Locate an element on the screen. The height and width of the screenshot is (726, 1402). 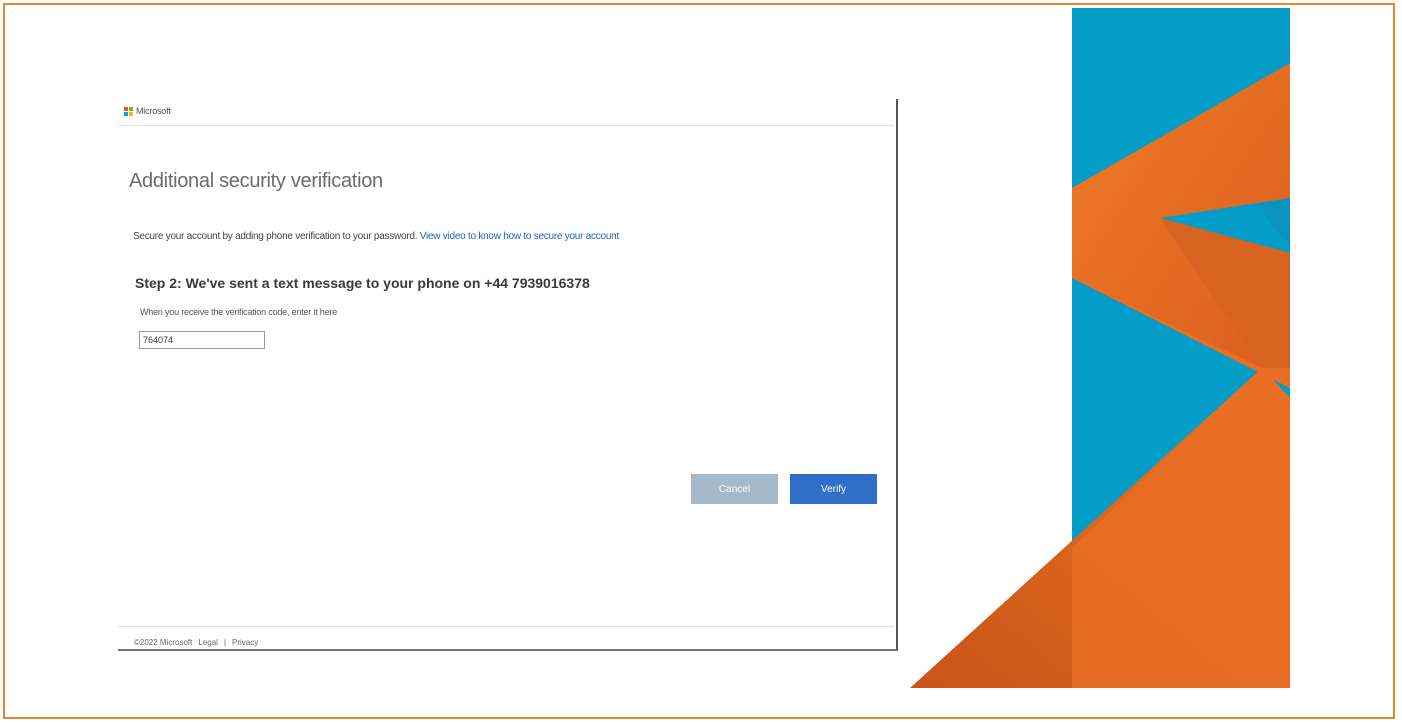
microsoft-logo-icon is located at coordinates (128, 111).